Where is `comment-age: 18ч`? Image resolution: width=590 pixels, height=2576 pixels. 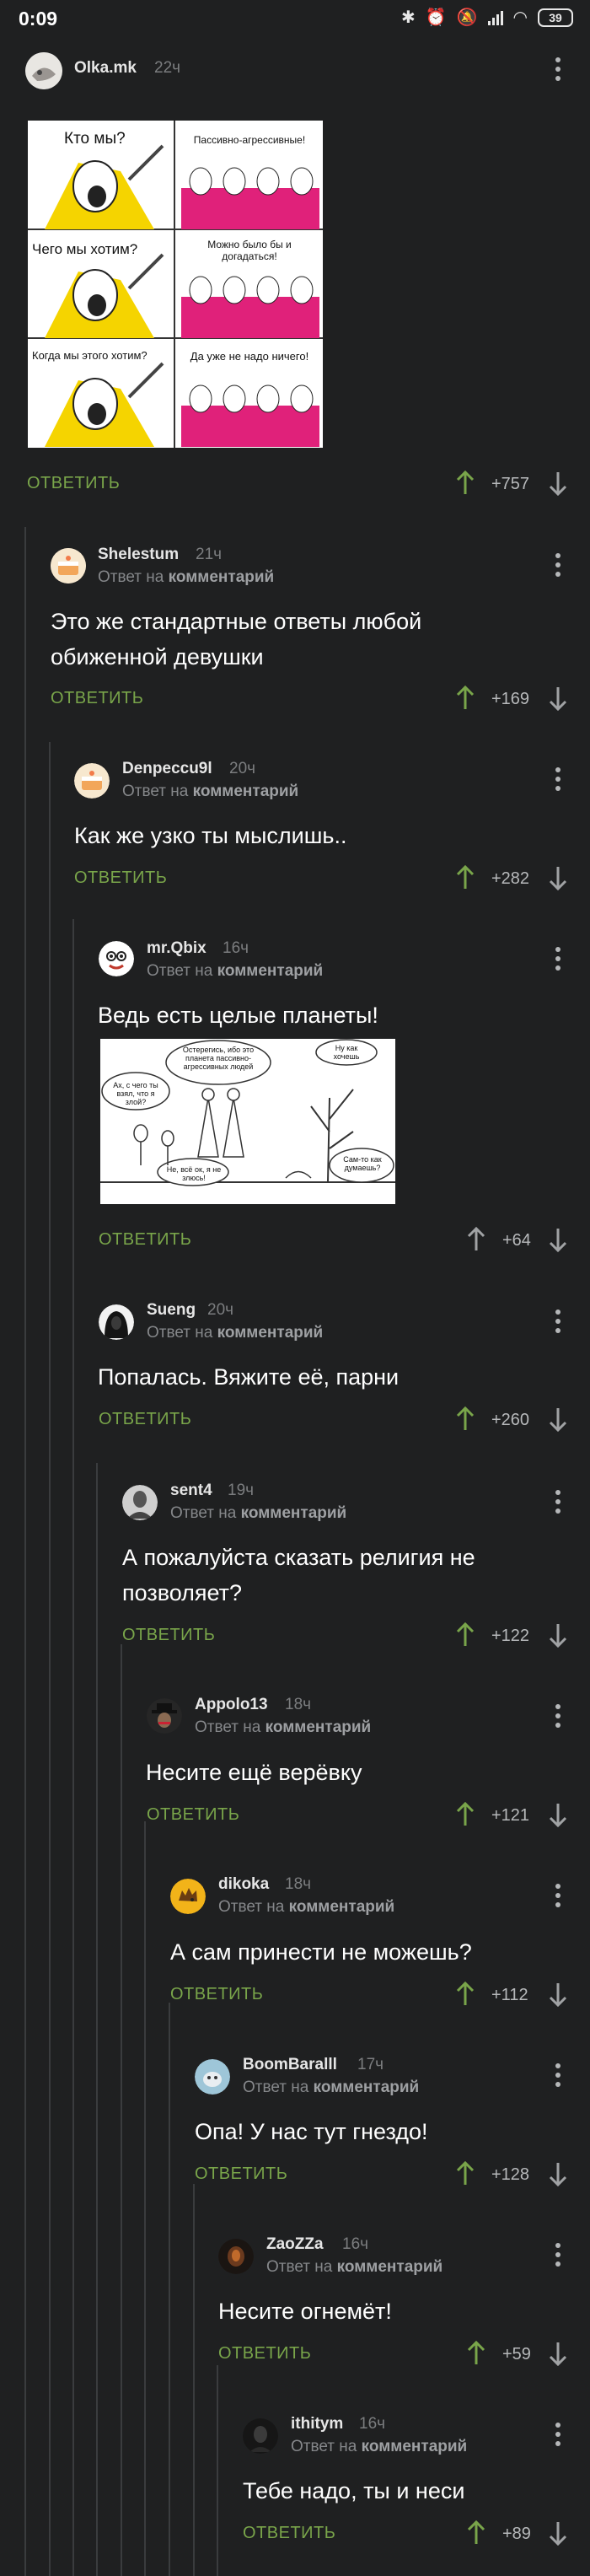 comment-age: 18ч is located at coordinates (298, 1704).